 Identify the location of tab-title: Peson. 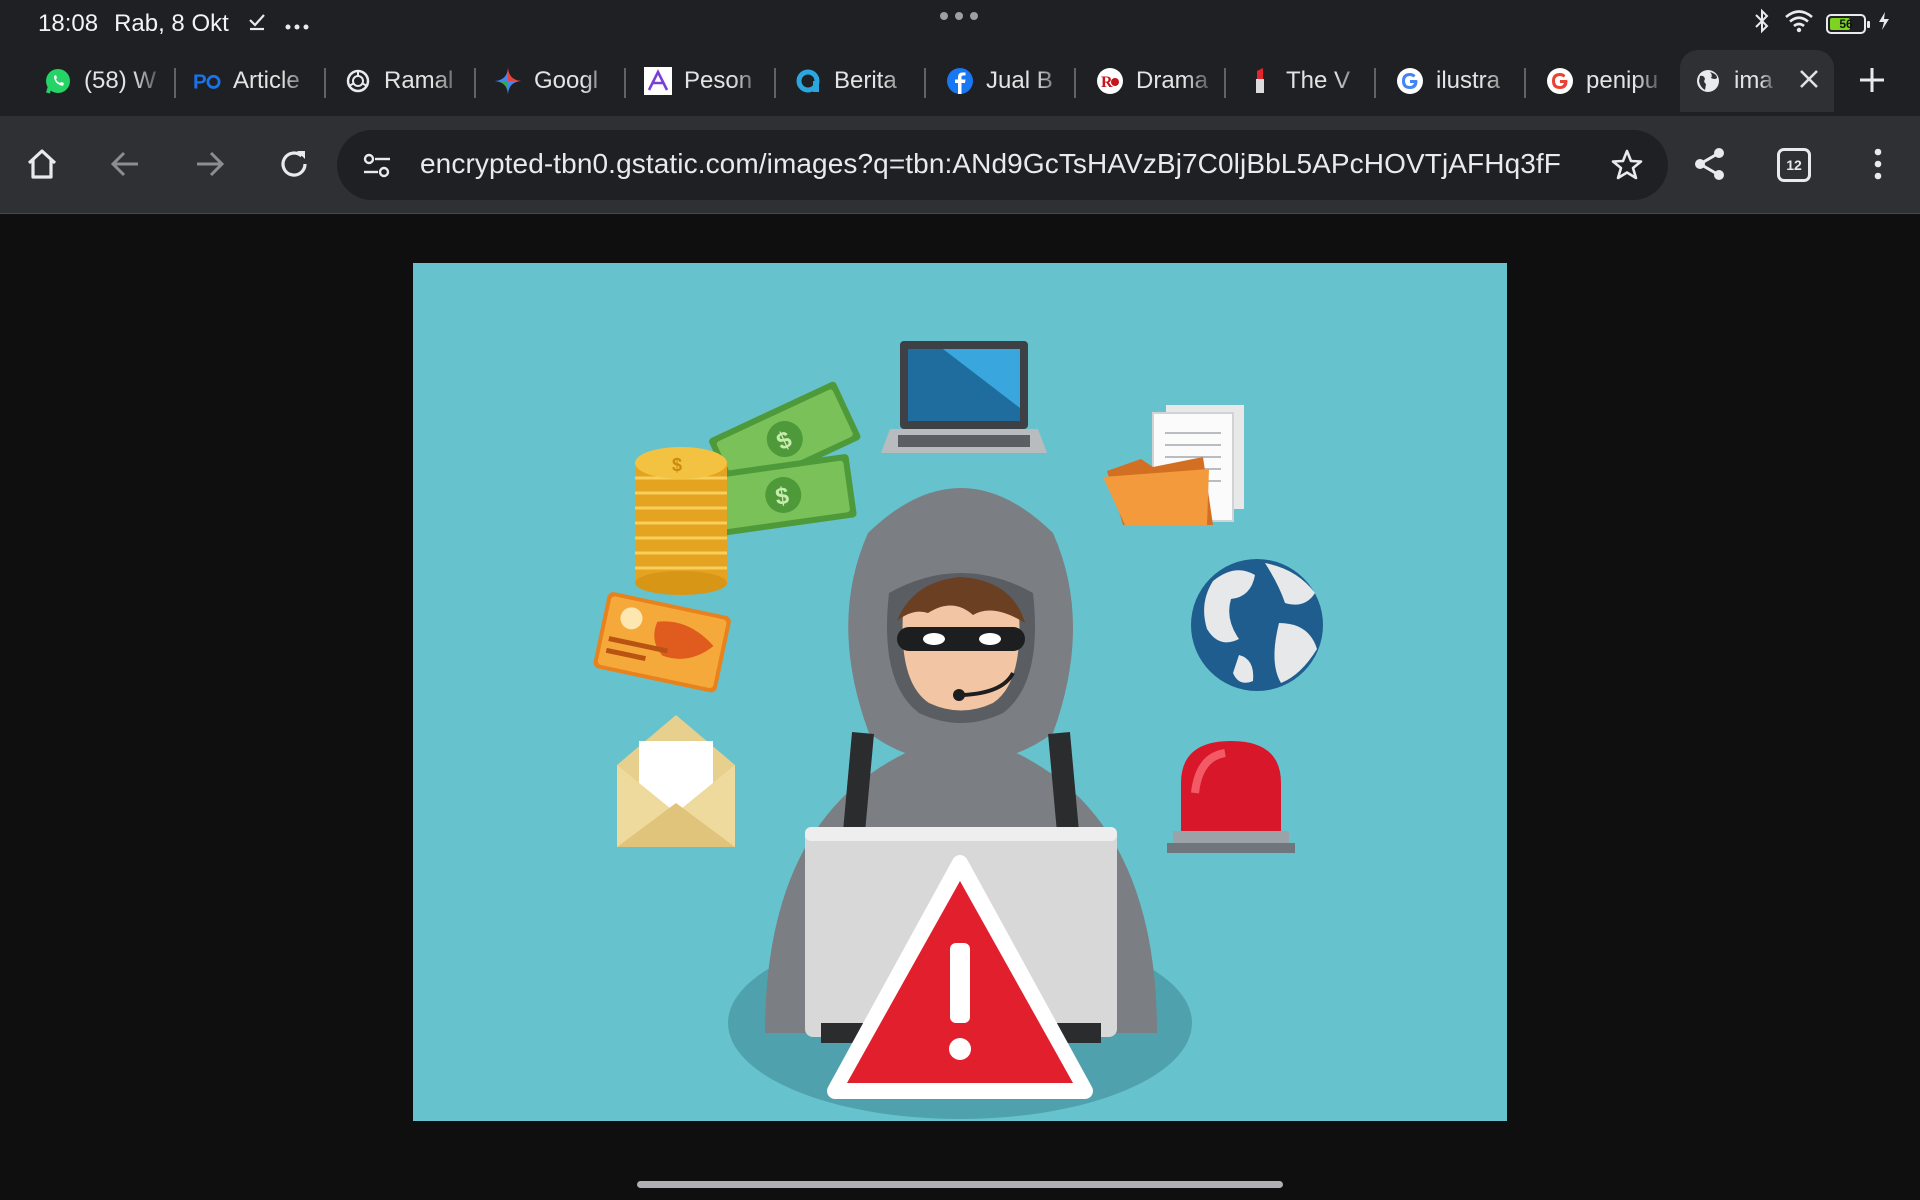
(718, 80).